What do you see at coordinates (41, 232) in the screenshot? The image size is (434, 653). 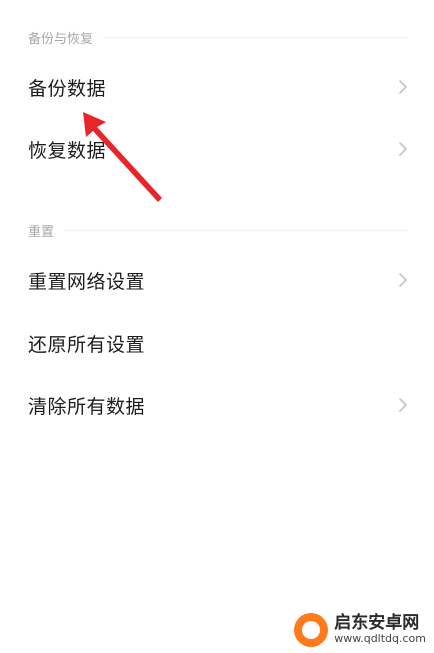 I see `section-header-label: 重置` at bounding box center [41, 232].